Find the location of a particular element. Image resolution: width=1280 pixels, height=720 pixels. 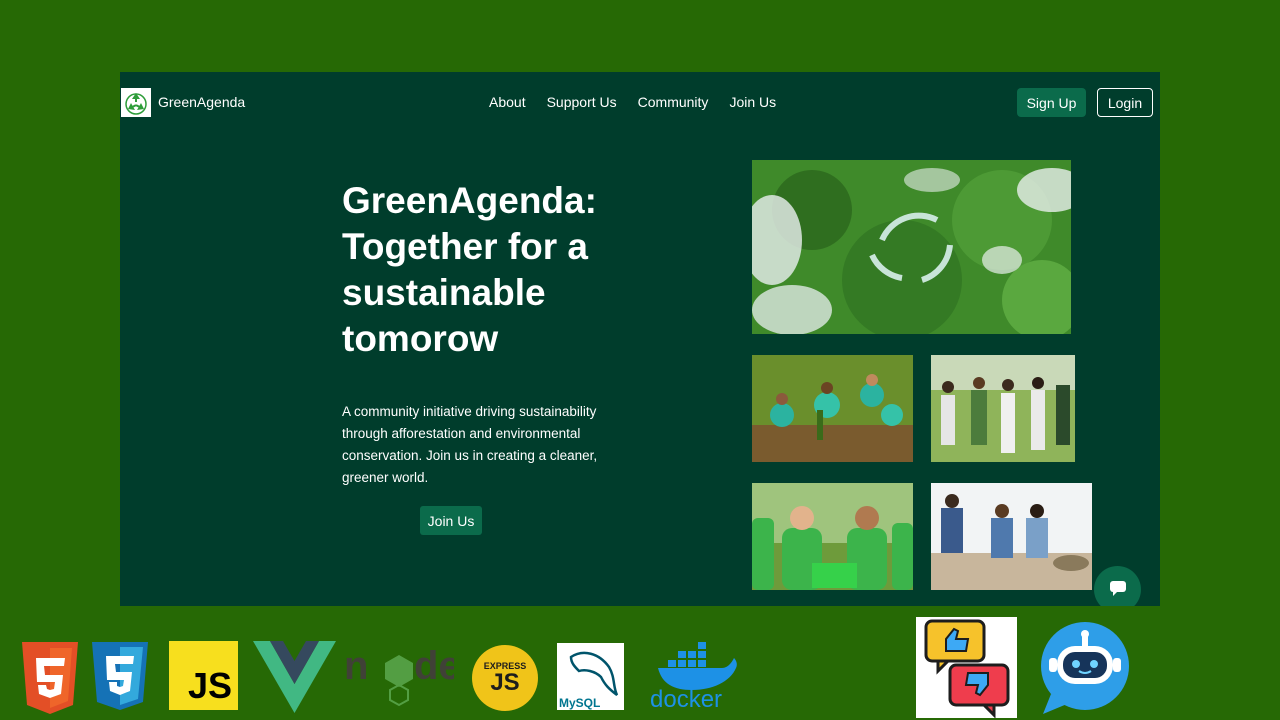

feedback-icon is located at coordinates (966, 668).